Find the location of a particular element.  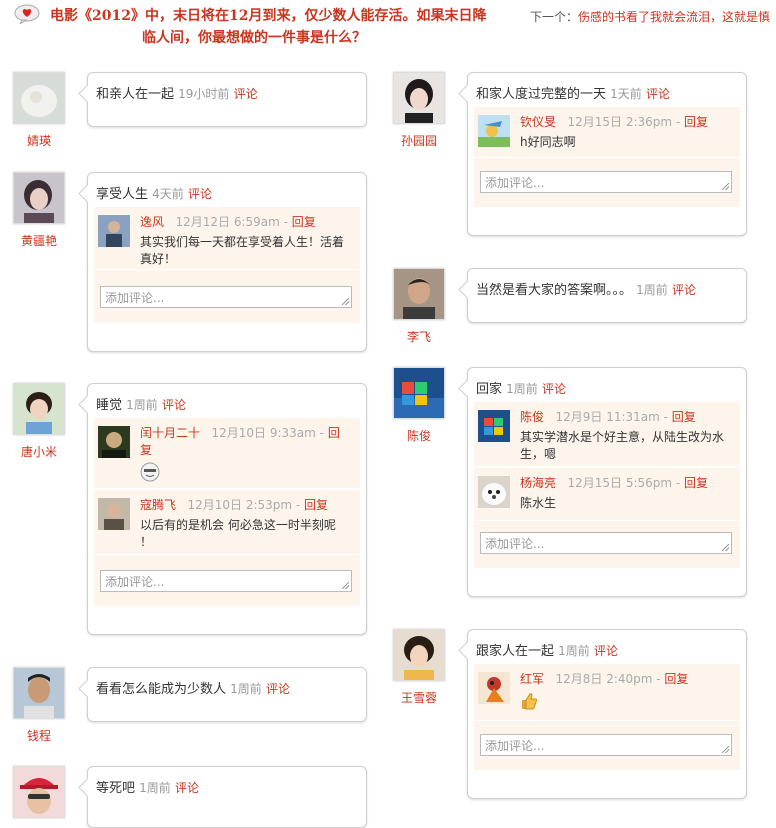

author-name: 黄疆艳 is located at coordinates (39, 240).